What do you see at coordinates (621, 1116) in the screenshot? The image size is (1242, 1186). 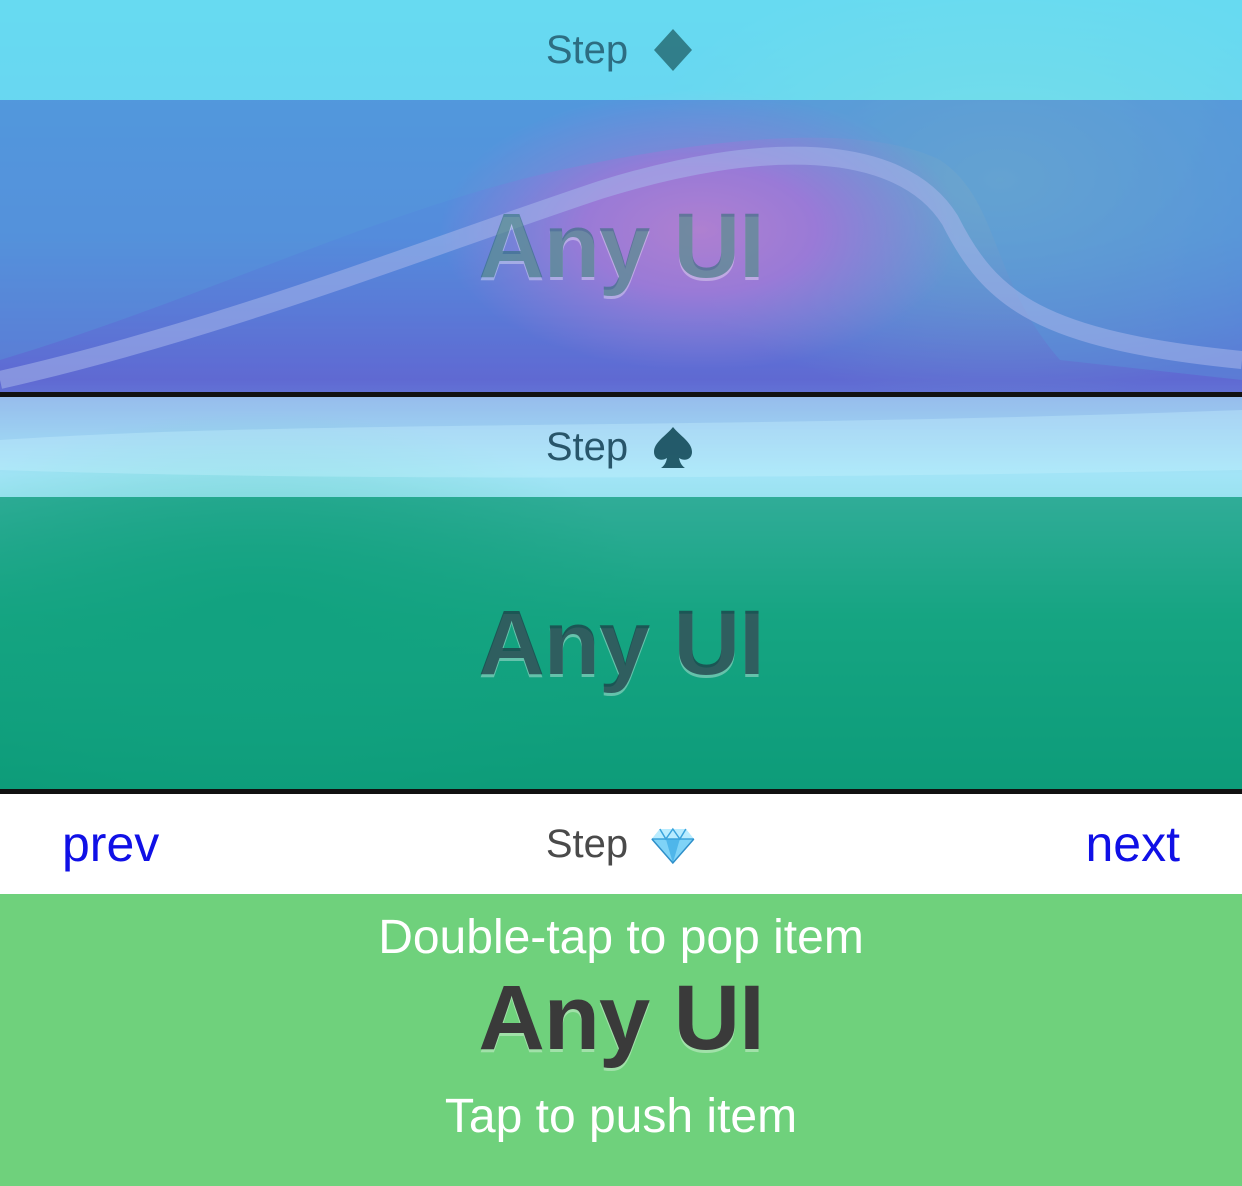 I see `tap-hint: Tap to push item` at bounding box center [621, 1116].